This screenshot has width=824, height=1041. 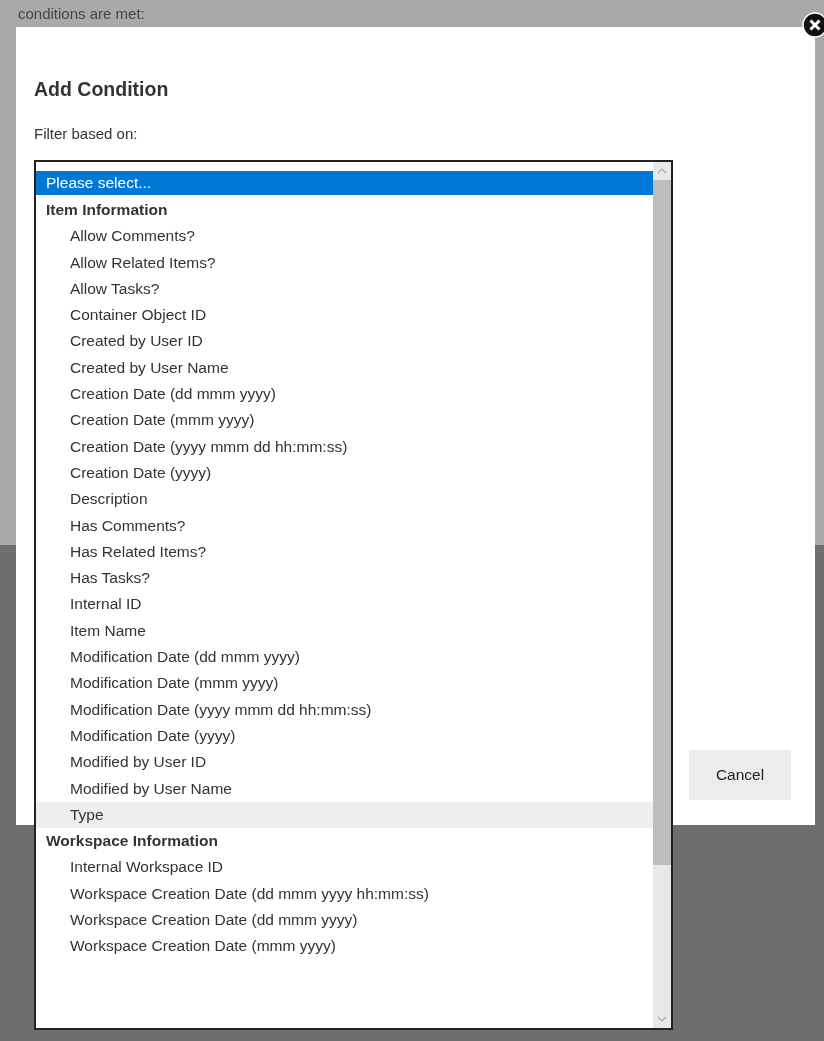 I want to click on list-option: Modified by User ID, so click(x=344, y=762).